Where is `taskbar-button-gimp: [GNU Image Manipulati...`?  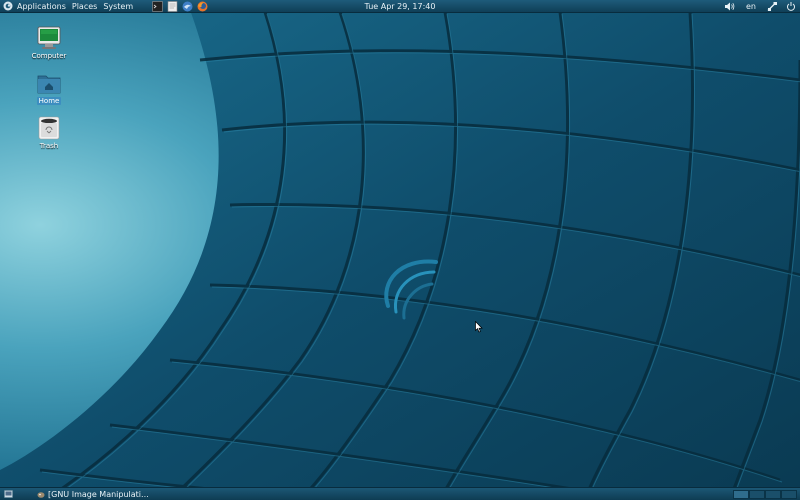
taskbar-button-gimp: [GNU Image Manipulati... is located at coordinates (93, 494).